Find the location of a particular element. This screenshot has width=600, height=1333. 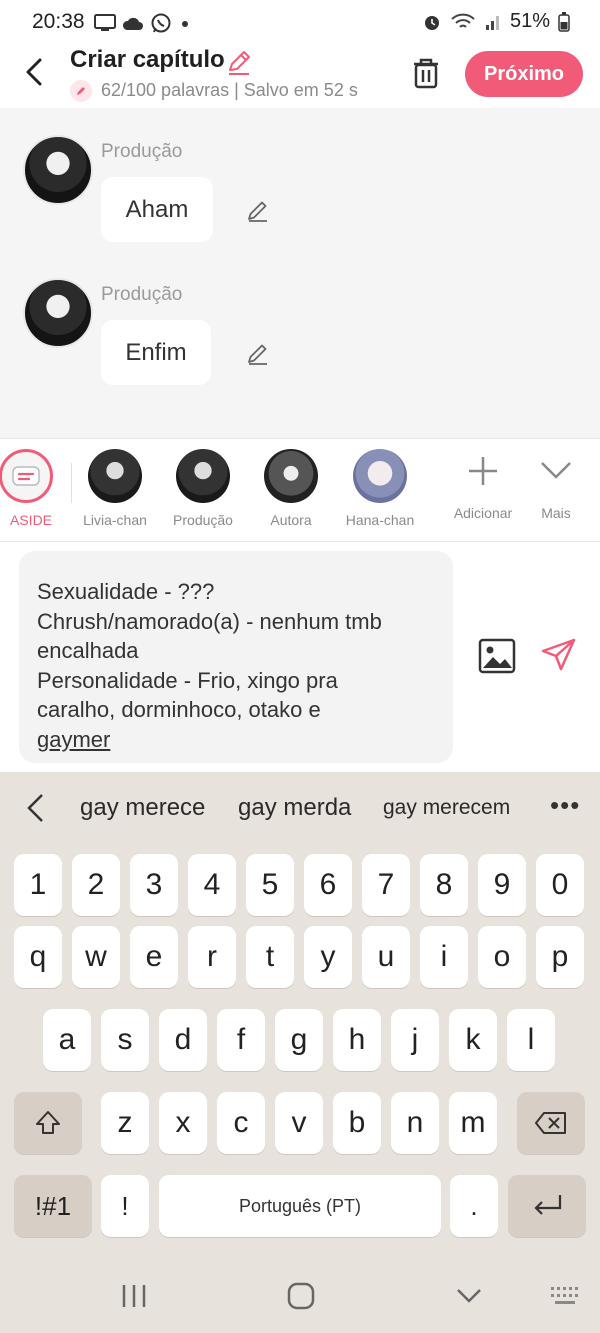

character-aside: ASIDE is located at coordinates (27, 488).